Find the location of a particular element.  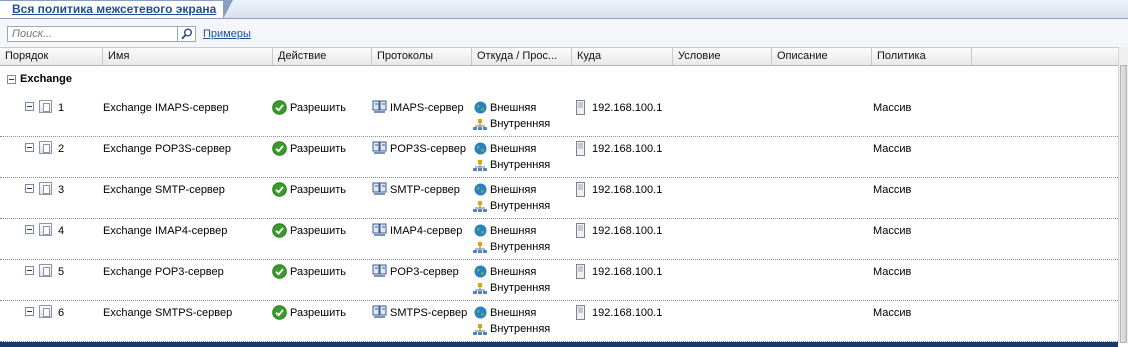

tab-firewall-policy-label: Вся политика межсетевого экрана is located at coordinates (114, 9).